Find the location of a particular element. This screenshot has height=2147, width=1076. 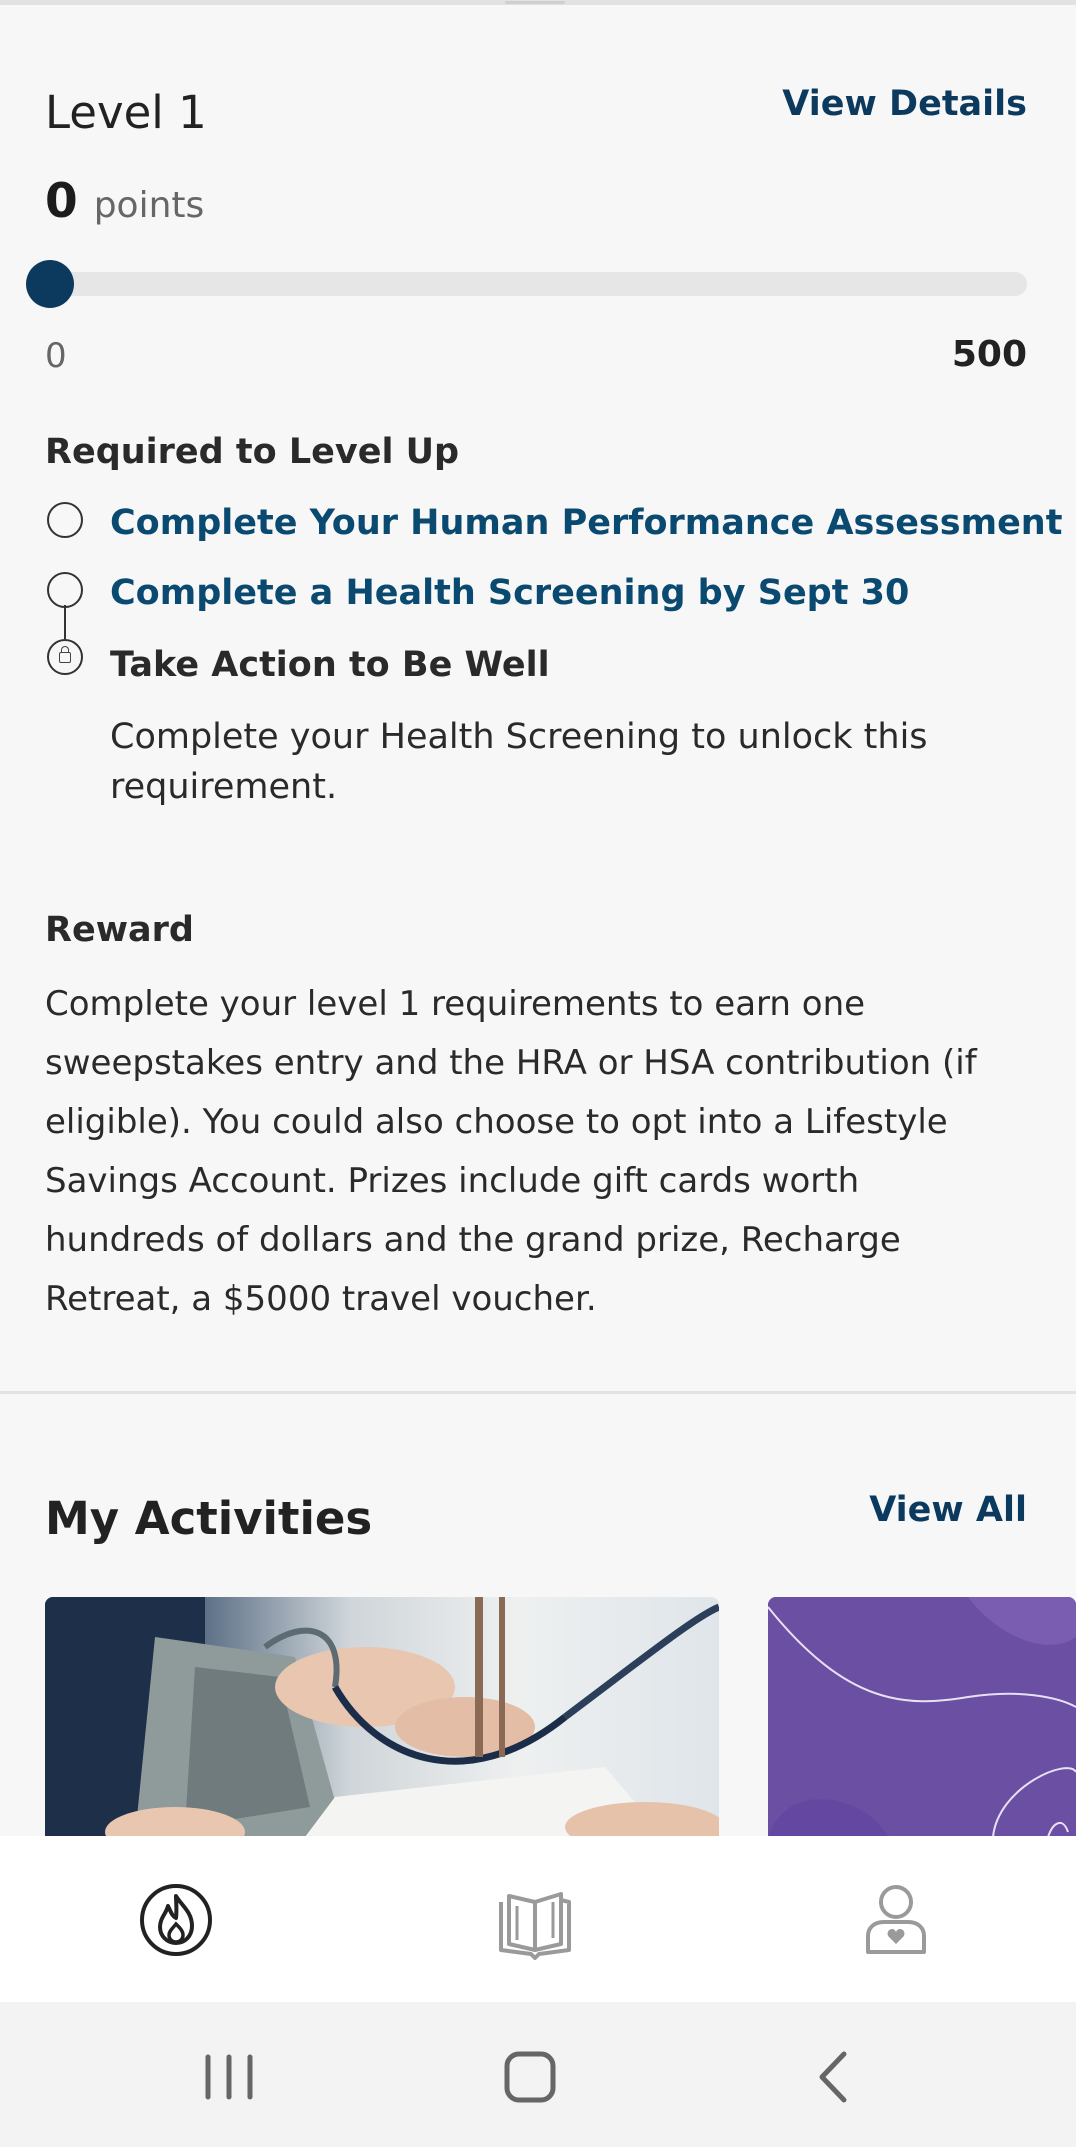

sheet-top-edge is located at coordinates (538, 2).